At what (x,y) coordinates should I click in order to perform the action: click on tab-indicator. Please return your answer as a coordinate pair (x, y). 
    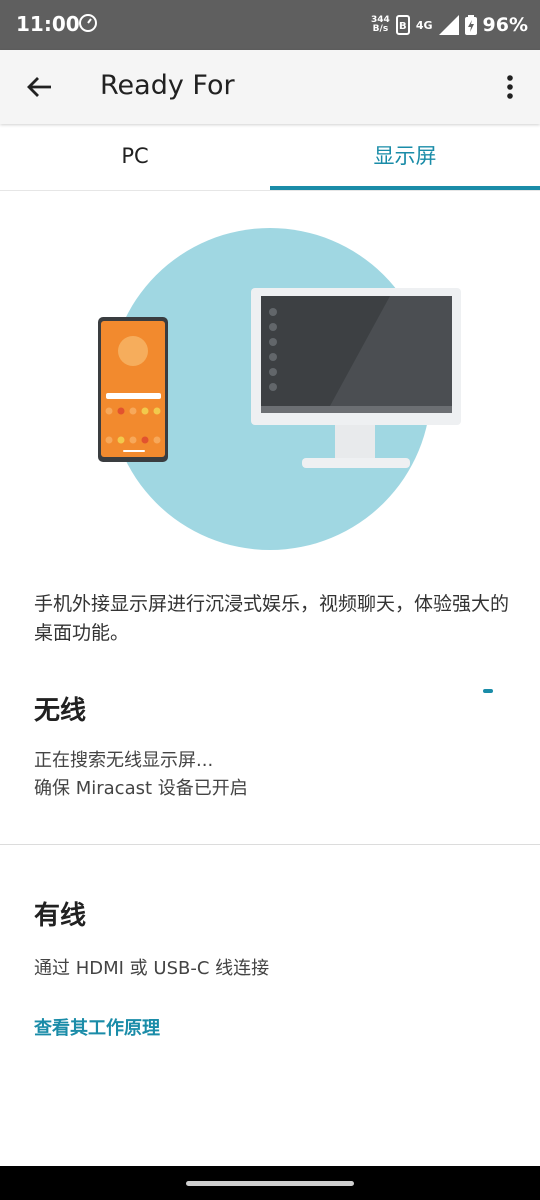
    Looking at the image, I should click on (405, 188).